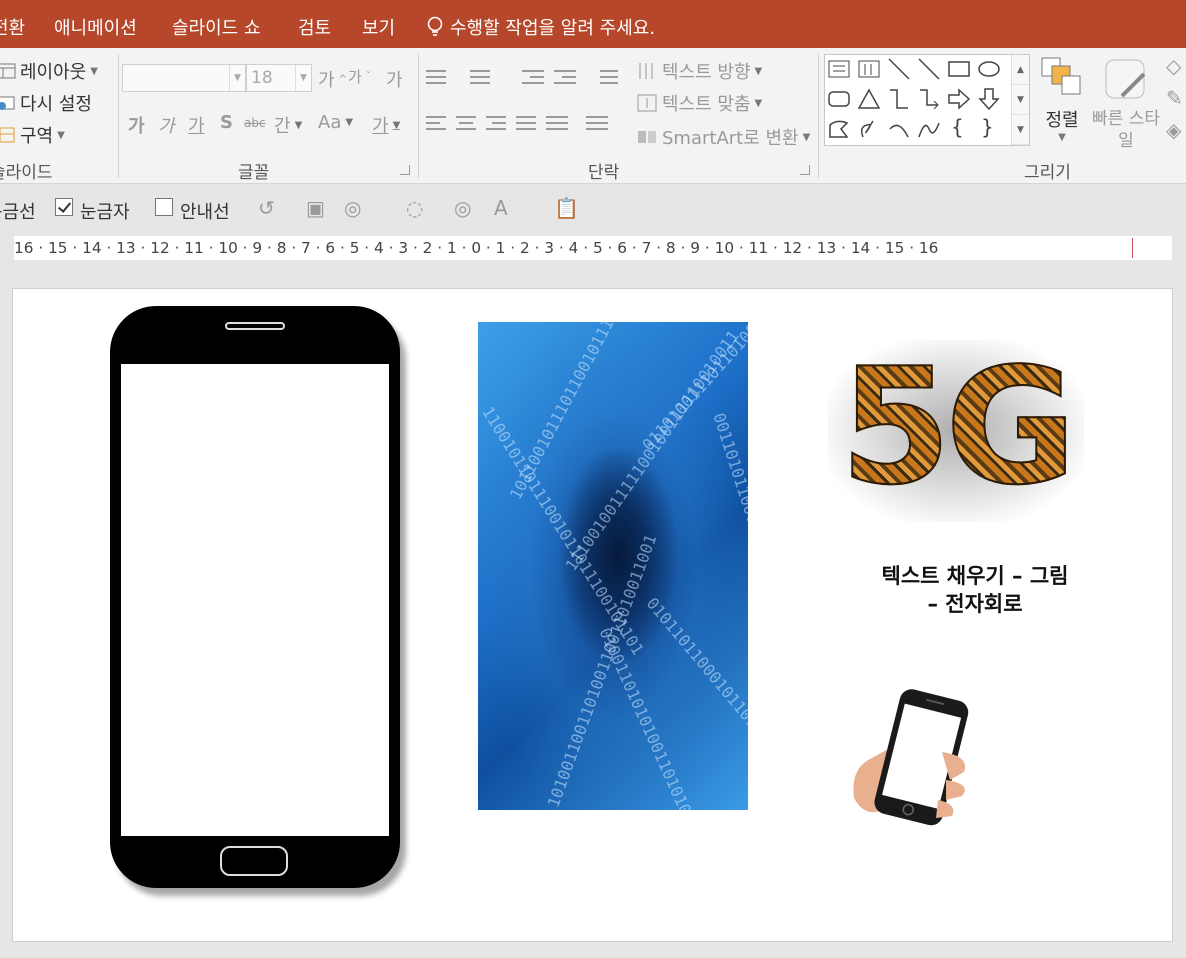 The image size is (1186, 958). Describe the element at coordinates (166, 125) in the screenshot. I see `italic-button: 가` at that location.